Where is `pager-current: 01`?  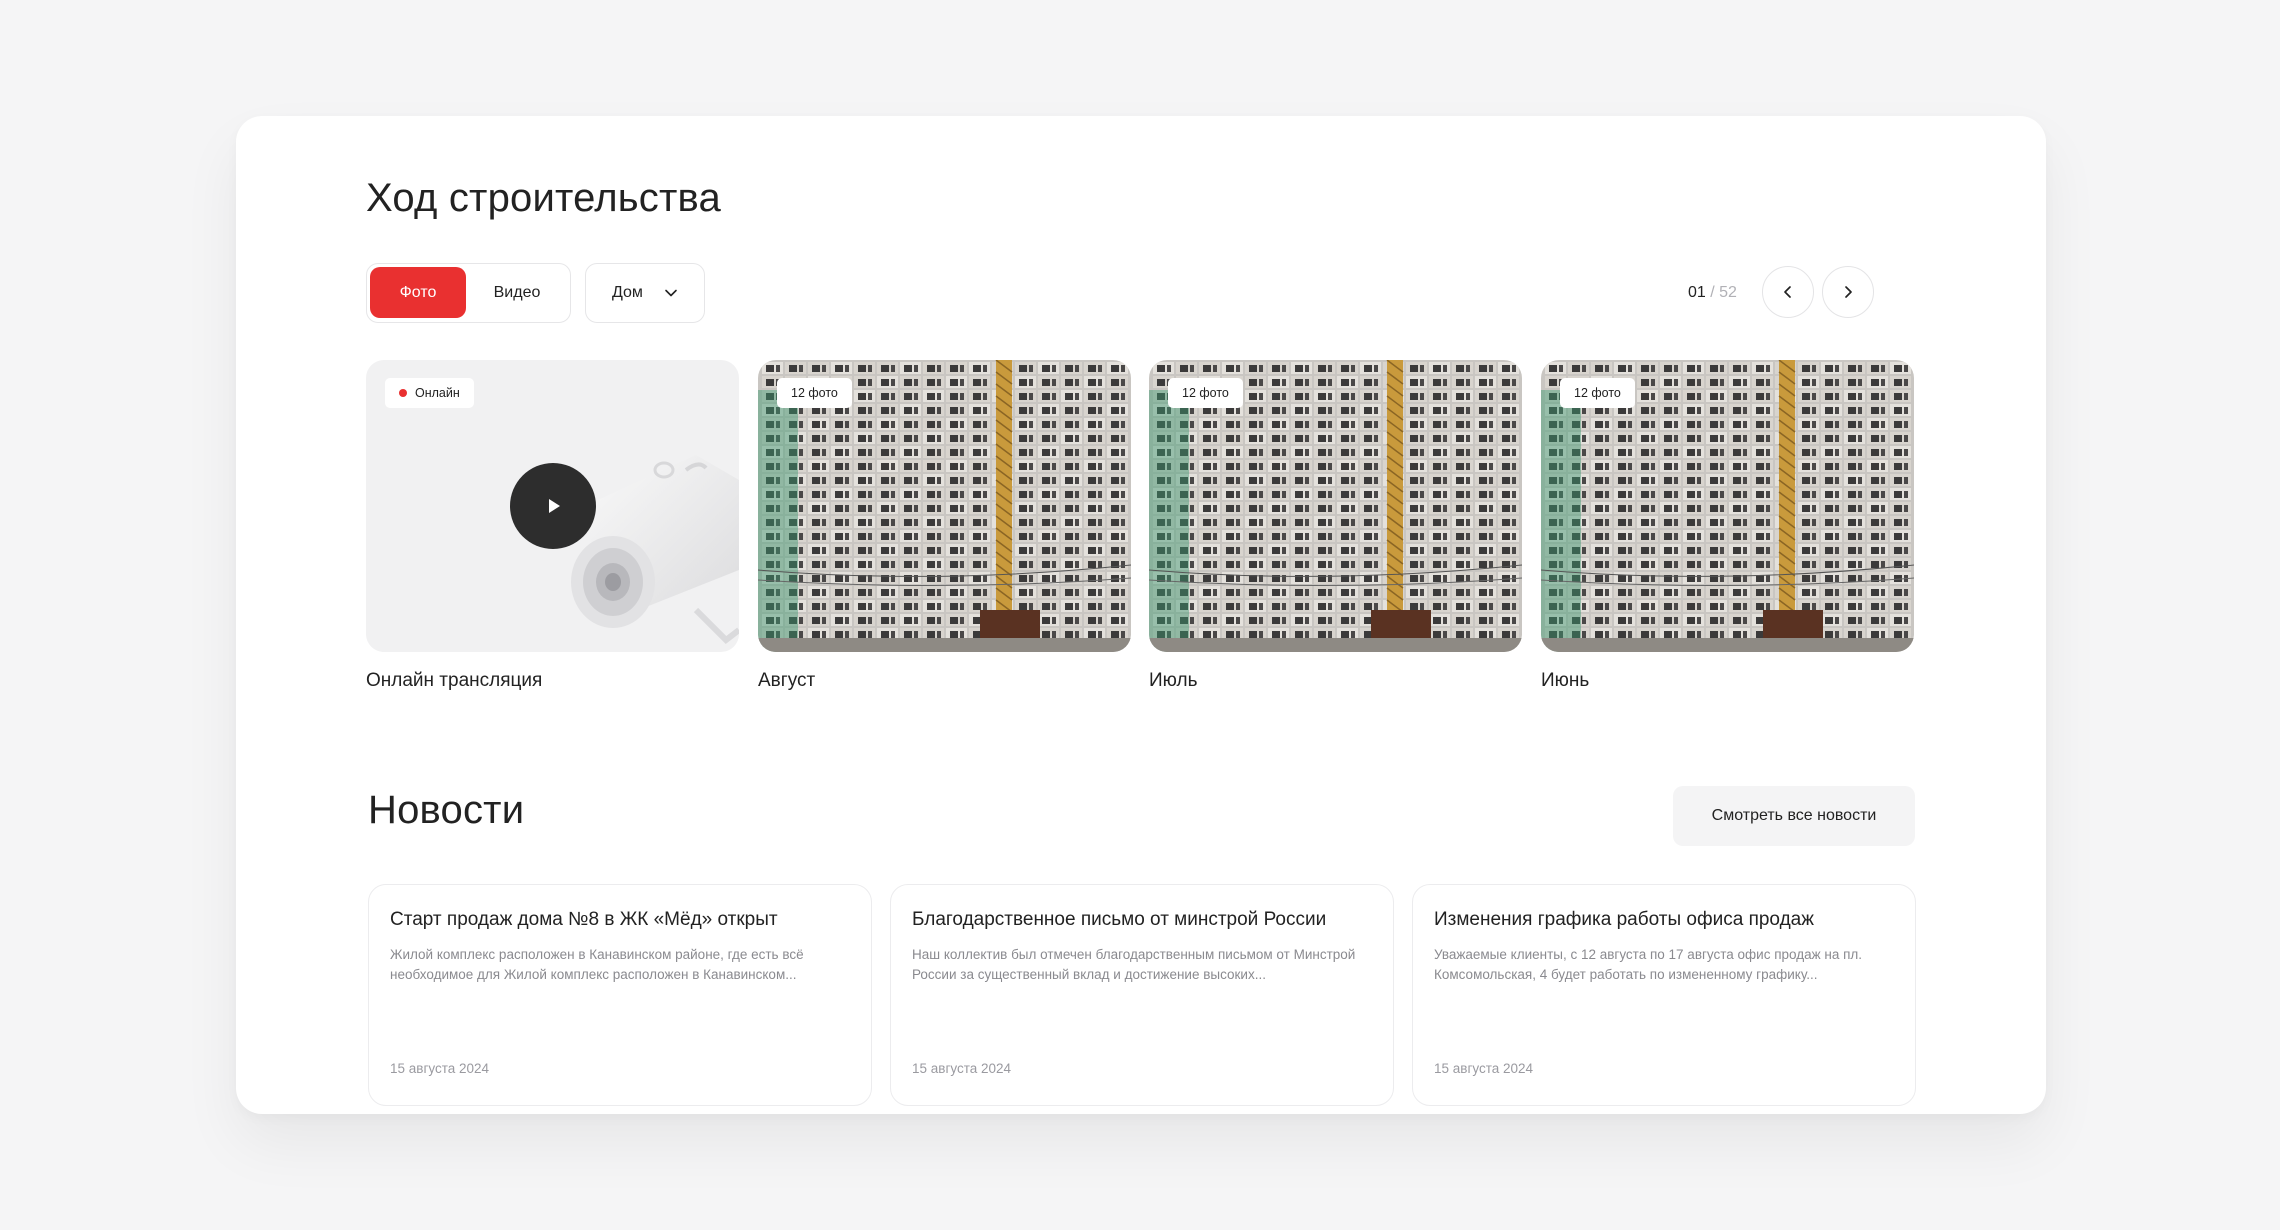
pager-current: 01 is located at coordinates (1697, 292).